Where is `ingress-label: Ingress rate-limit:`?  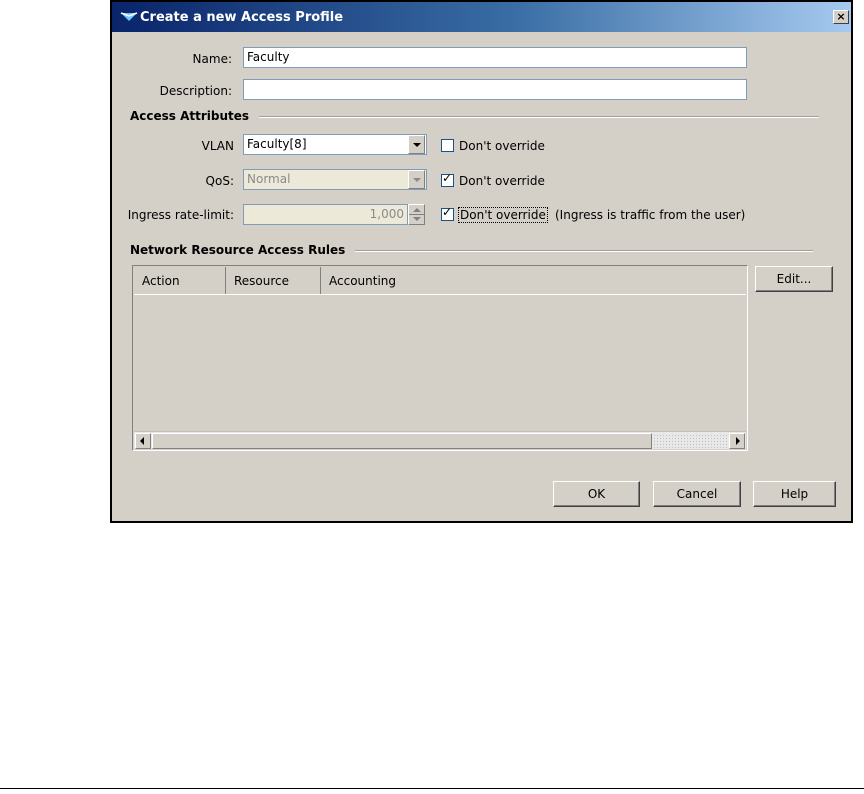 ingress-label: Ingress rate-limit: is located at coordinates (180, 215).